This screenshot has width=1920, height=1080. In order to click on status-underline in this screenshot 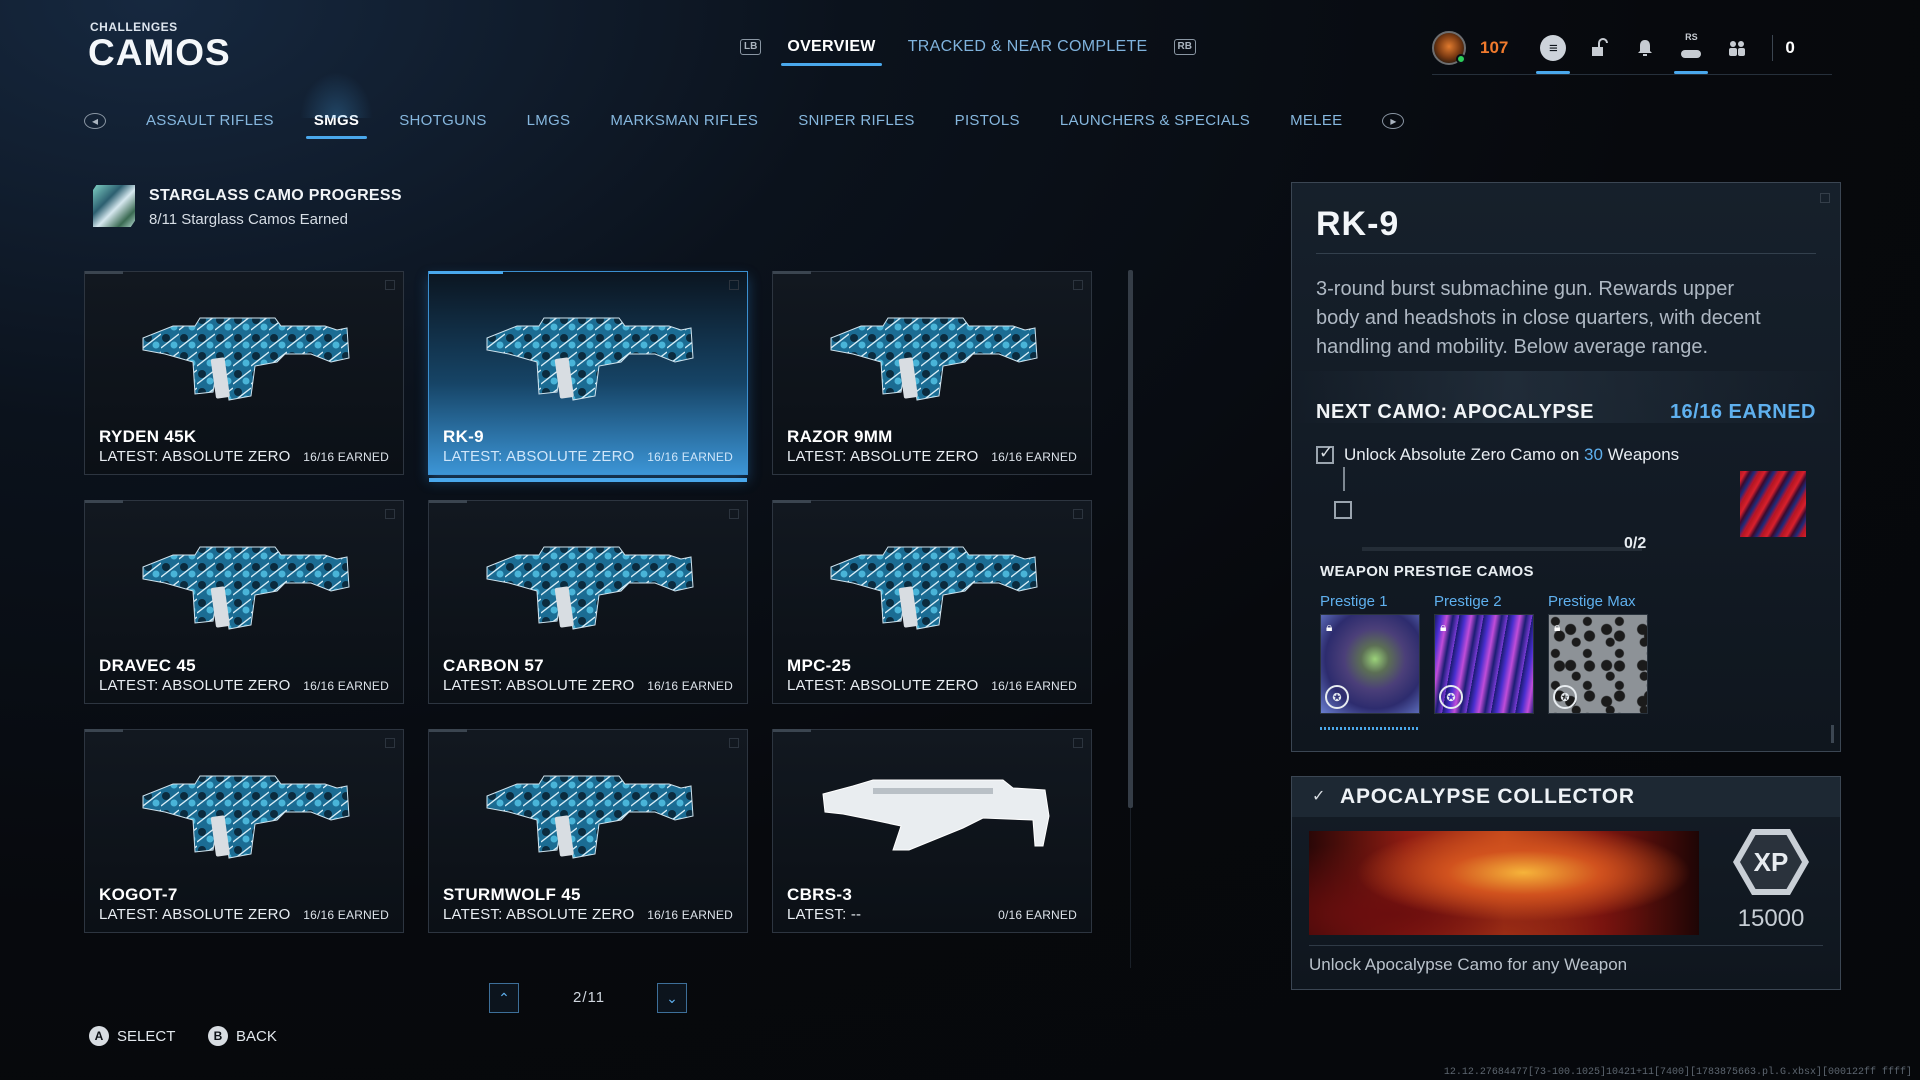, I will do `click(1632, 74)`.